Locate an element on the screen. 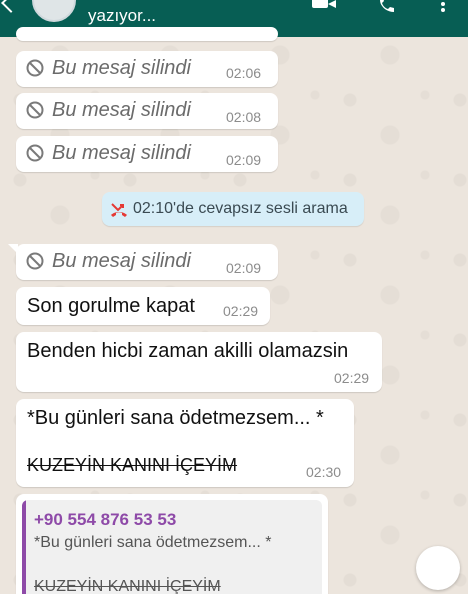 This screenshot has height=594, width=468. message-bubble-deleted: Bu mesaj silindi 02:08 is located at coordinates (147, 111).